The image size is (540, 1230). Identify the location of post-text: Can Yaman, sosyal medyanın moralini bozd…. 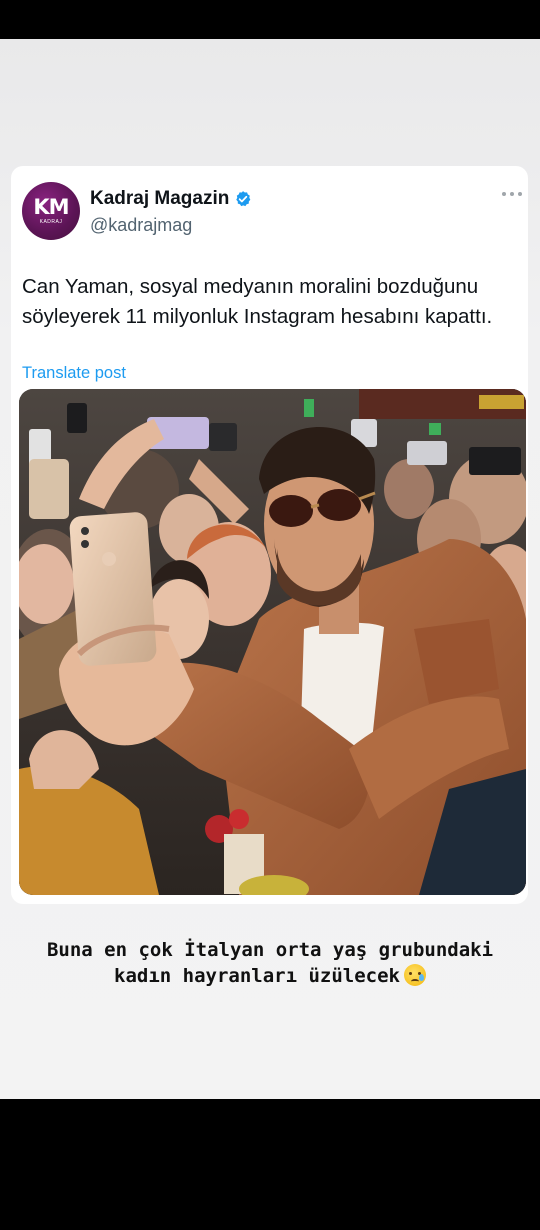
(257, 301).